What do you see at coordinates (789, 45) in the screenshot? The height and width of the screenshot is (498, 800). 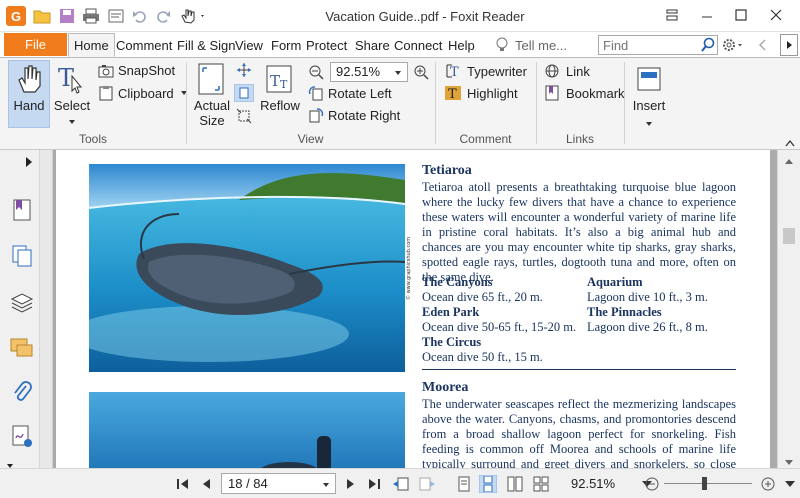 I see `find-next-icon` at bounding box center [789, 45].